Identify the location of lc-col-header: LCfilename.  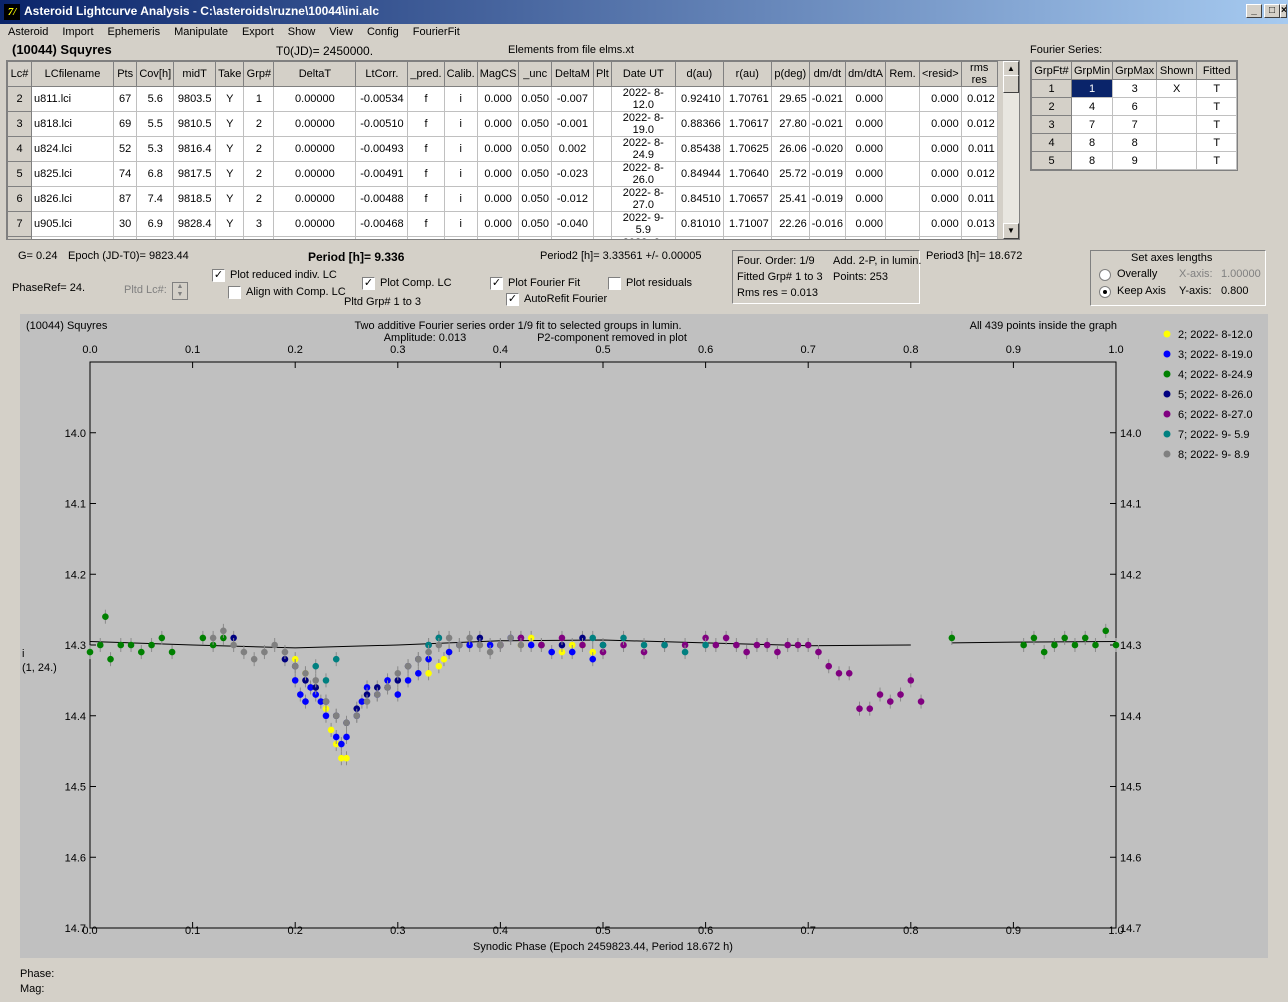
(72, 74).